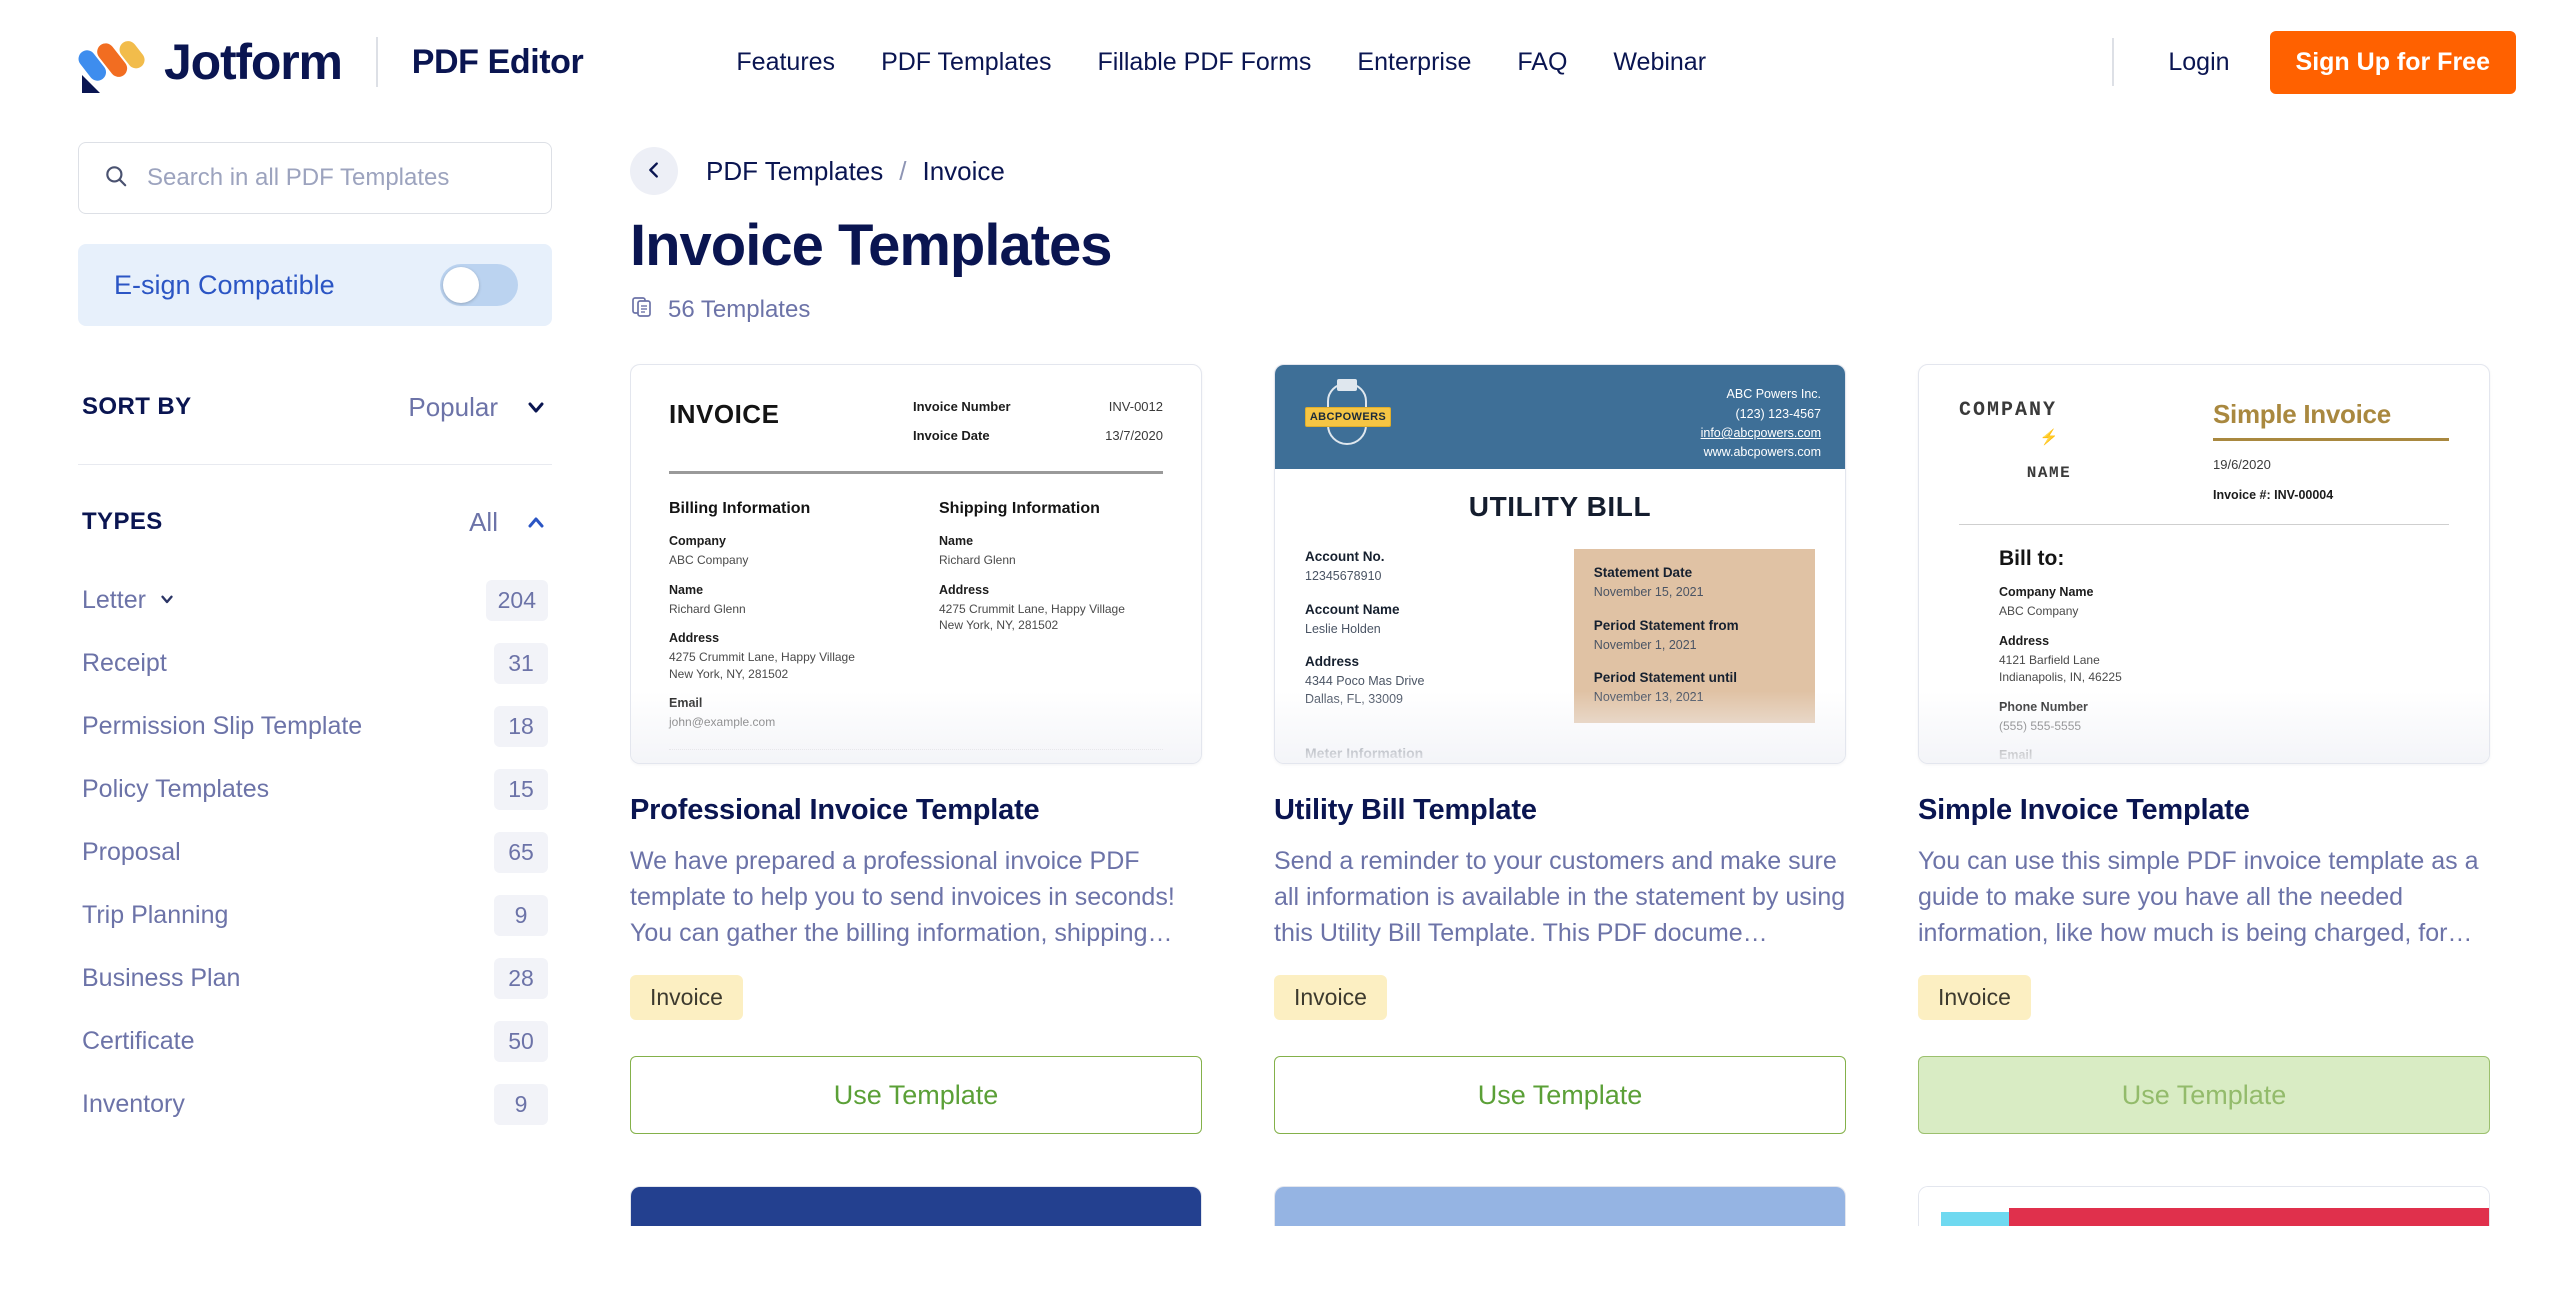 This screenshot has width=2560, height=1315. What do you see at coordinates (138, 1041) in the screenshot?
I see `type-item-label: Certificate` at bounding box center [138, 1041].